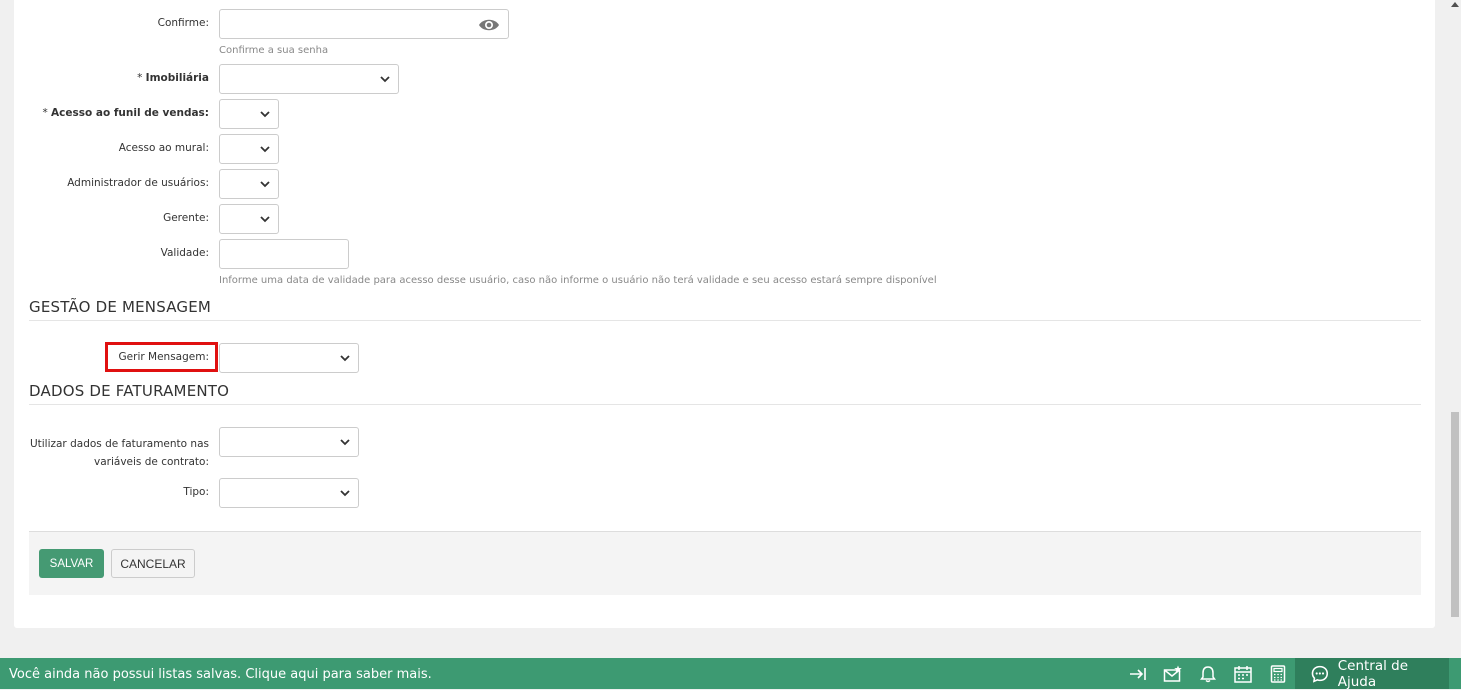 The width and height of the screenshot is (1461, 690). What do you see at coordinates (163, 357) in the screenshot?
I see `gerir-mensagem-label: Gerir Mensagem:` at bounding box center [163, 357].